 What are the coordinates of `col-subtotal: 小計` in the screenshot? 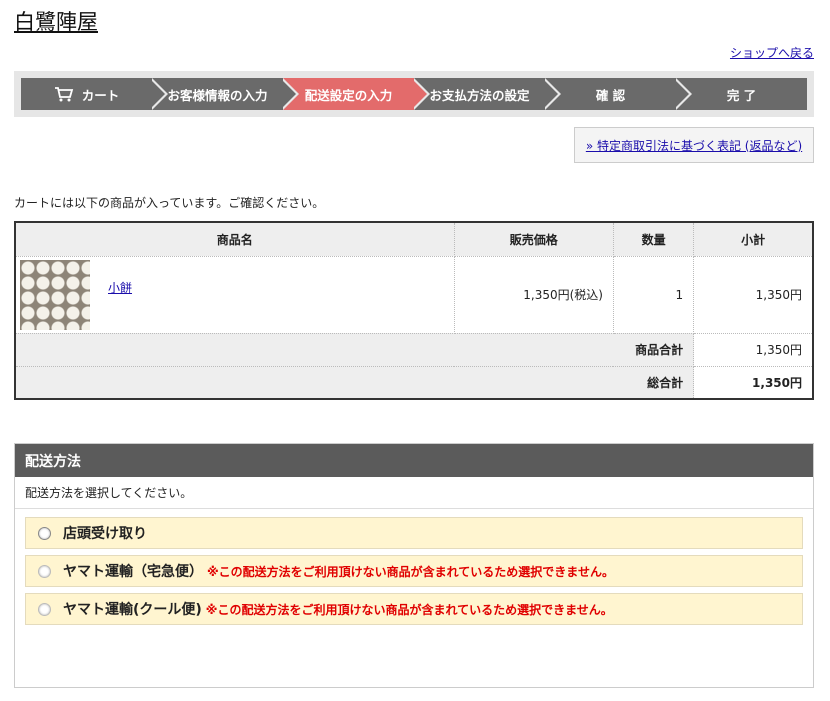 It's located at (753, 239).